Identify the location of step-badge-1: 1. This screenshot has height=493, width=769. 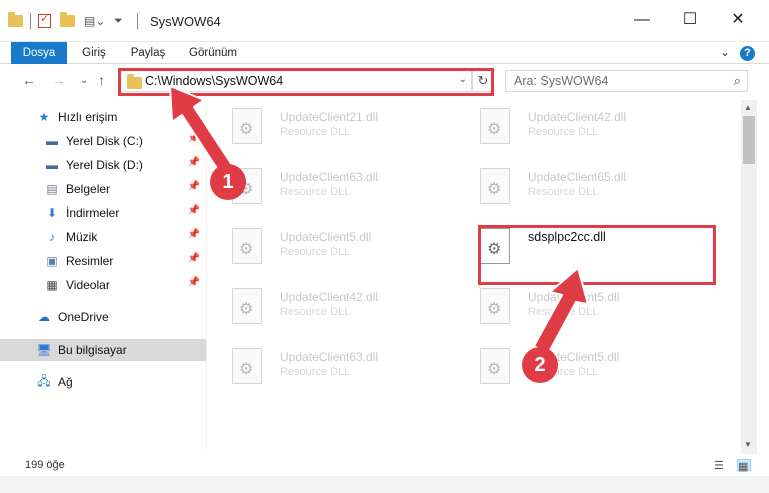
(228, 182).